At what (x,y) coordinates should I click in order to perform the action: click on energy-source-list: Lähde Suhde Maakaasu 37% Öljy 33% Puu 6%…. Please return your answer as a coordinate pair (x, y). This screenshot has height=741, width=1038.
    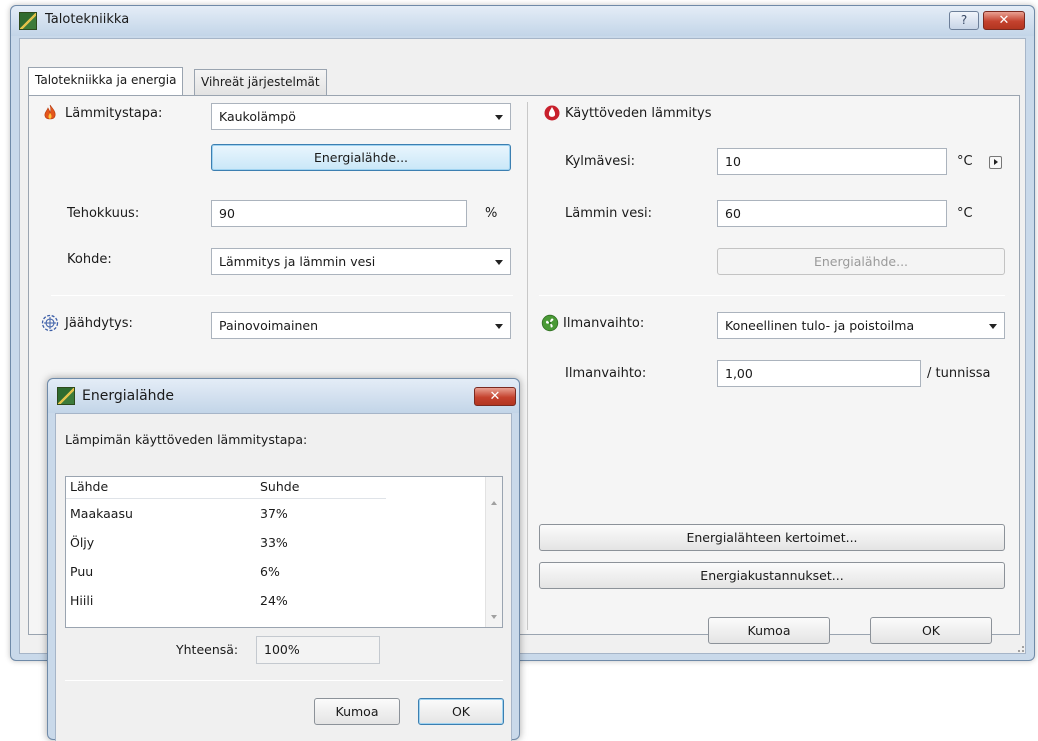
    Looking at the image, I should click on (284, 552).